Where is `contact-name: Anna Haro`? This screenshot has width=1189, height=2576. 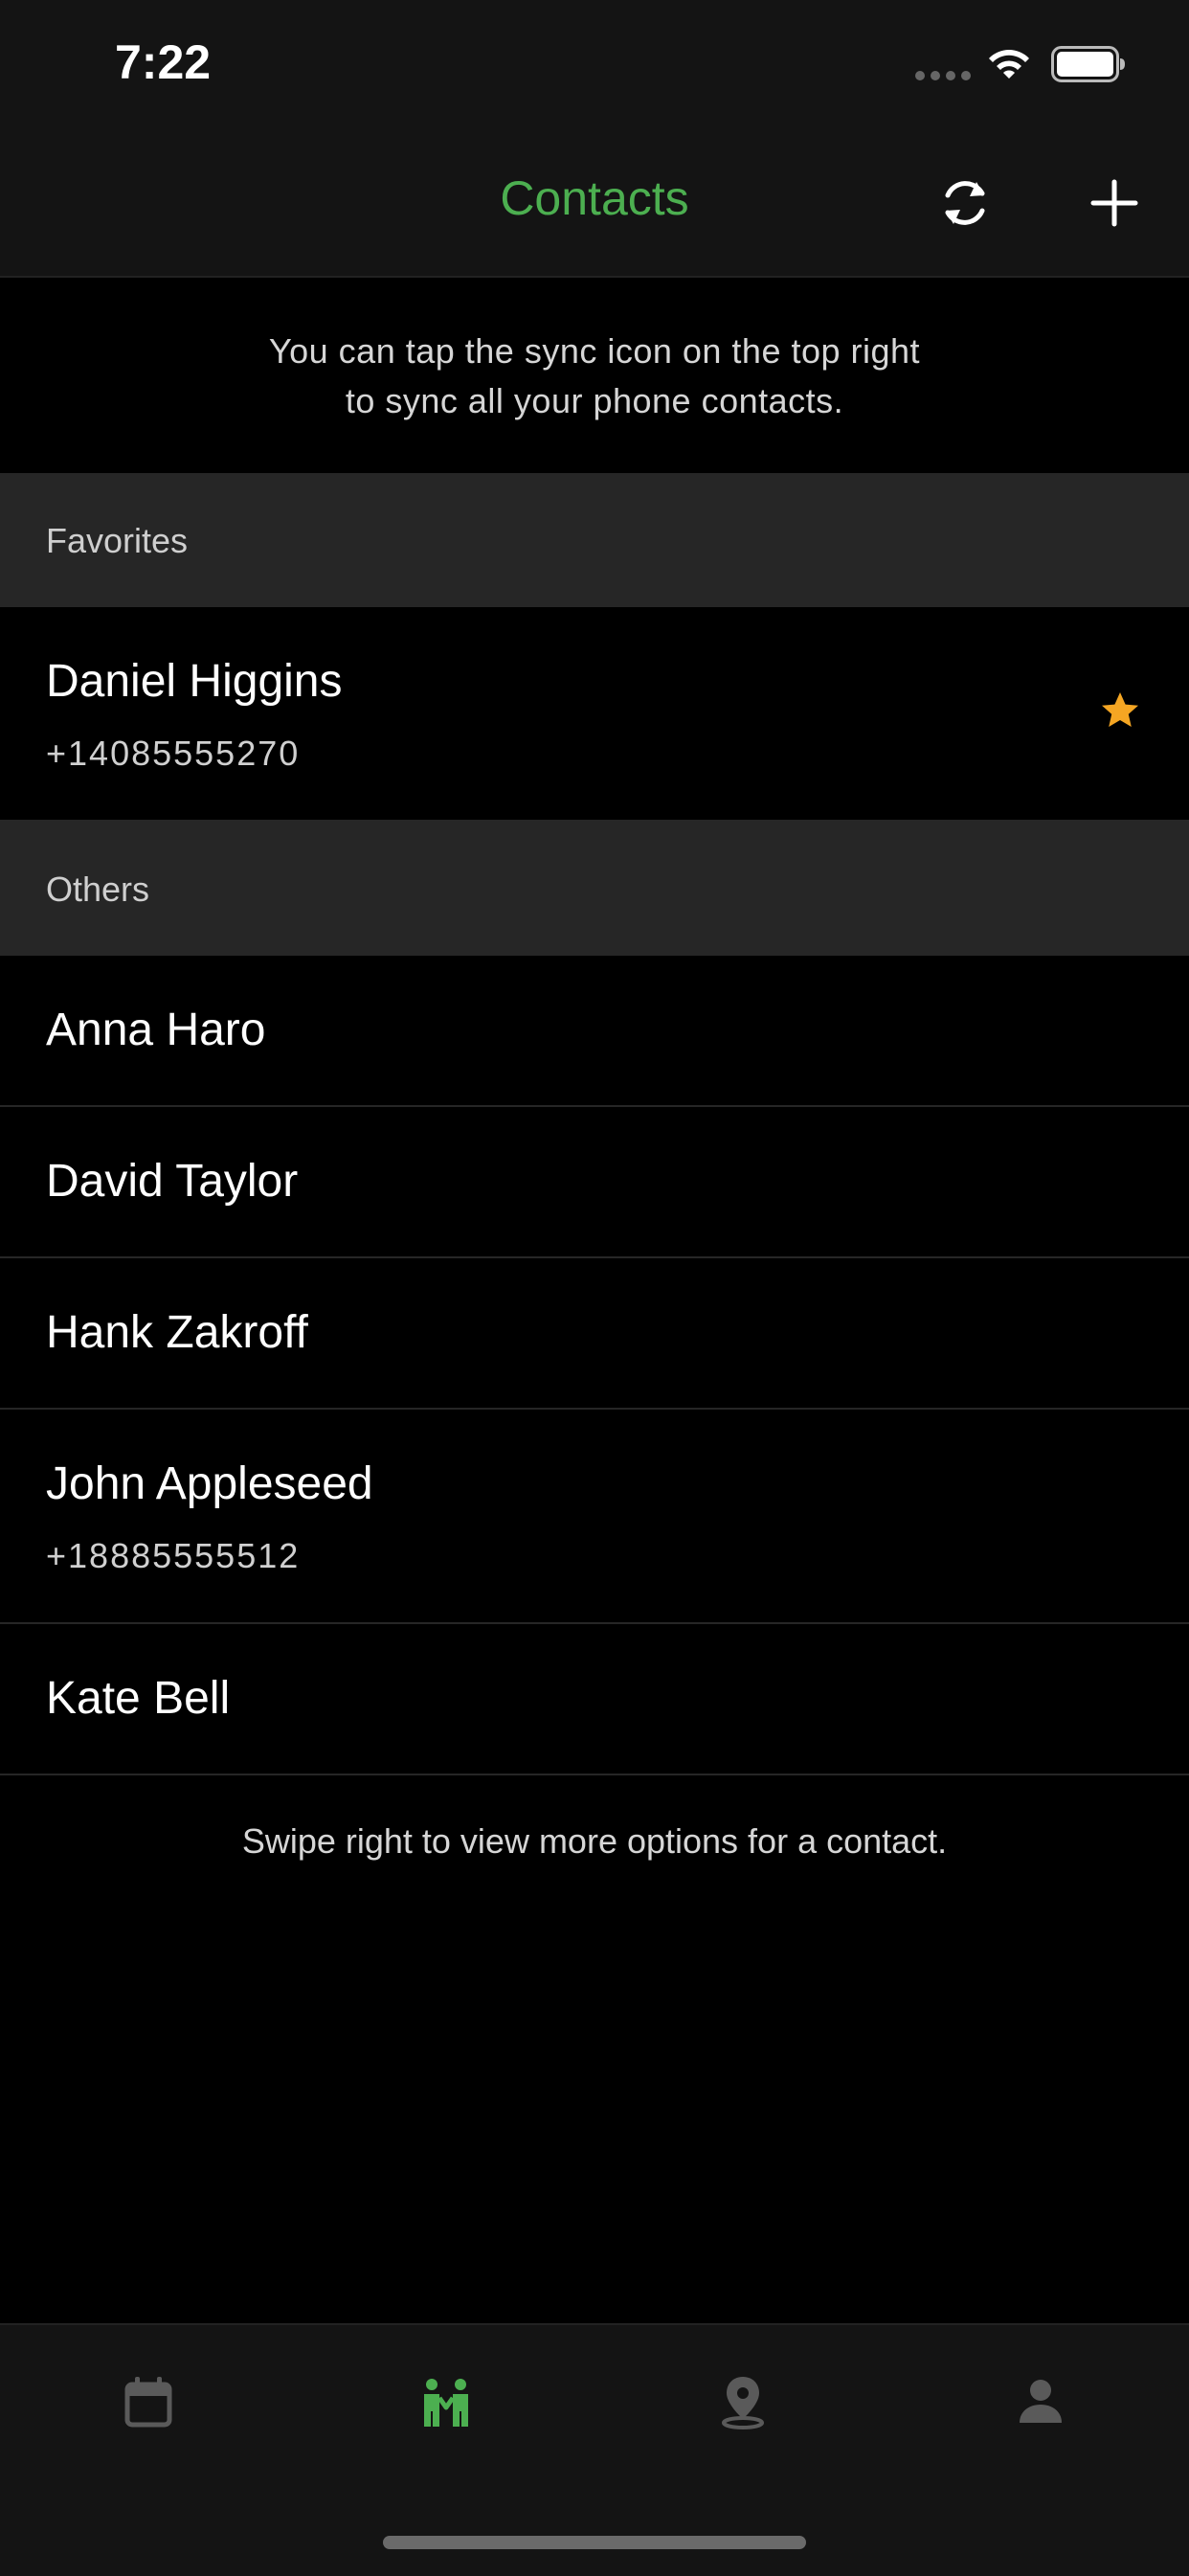
contact-name: Anna Haro is located at coordinates (156, 1030).